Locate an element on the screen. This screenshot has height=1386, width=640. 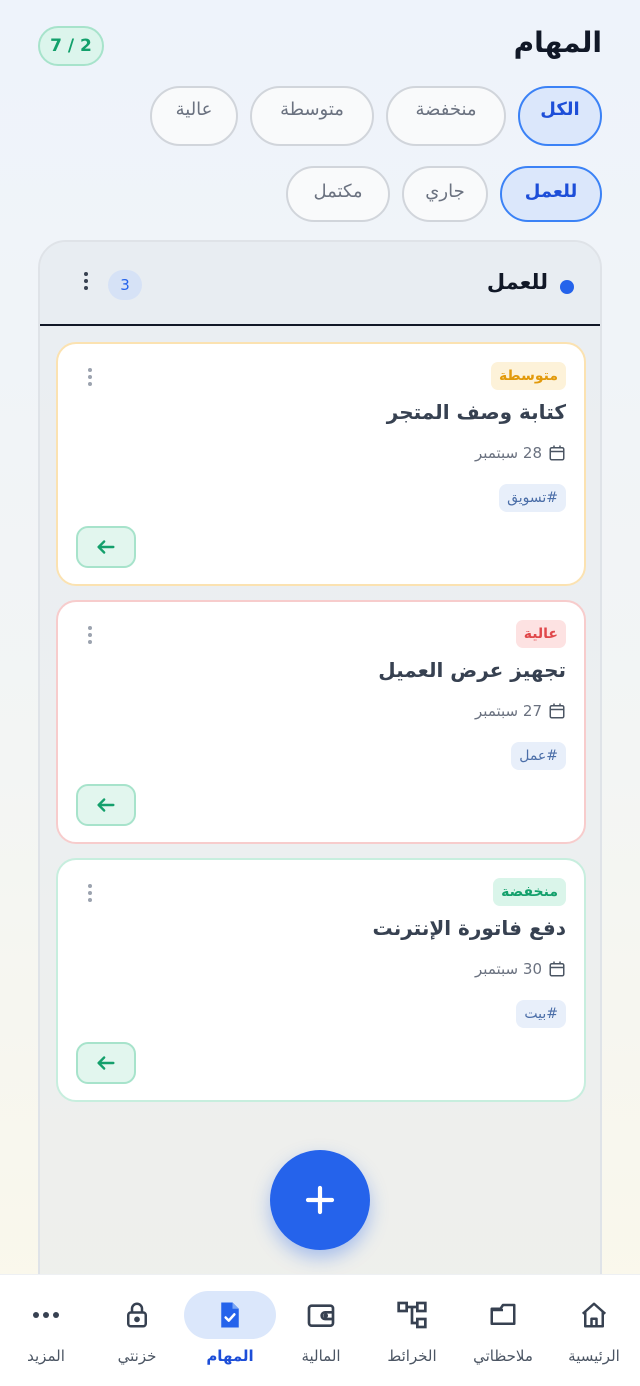
nav-item-vault: خزنتي is located at coordinates (137, 1330).